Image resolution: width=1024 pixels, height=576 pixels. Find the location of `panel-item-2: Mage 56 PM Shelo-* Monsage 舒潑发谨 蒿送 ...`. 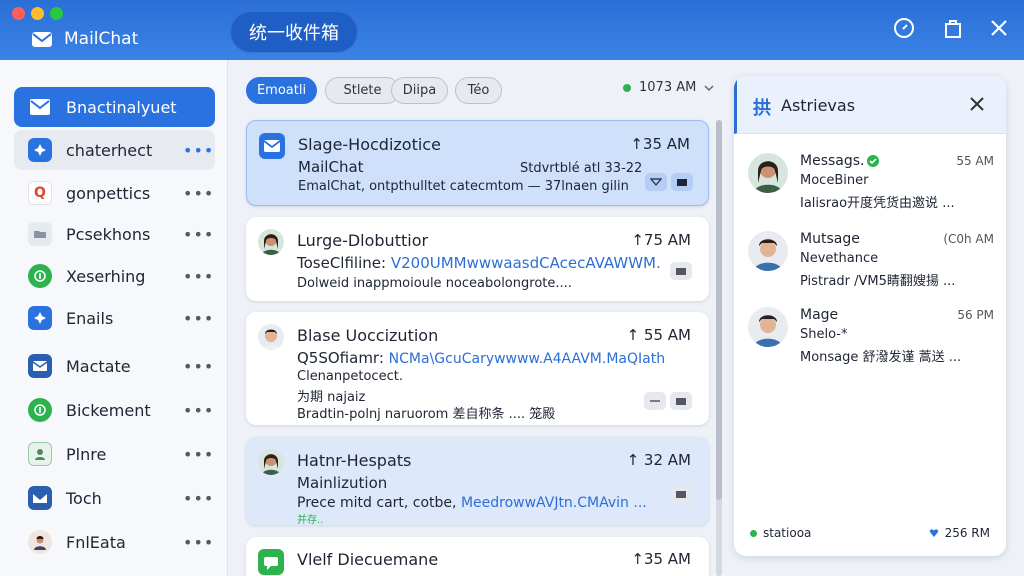

panel-item-2: Mage 56 PM Shelo-* Monsage 舒潑发谨 蒿送 ... is located at coordinates (871, 342).